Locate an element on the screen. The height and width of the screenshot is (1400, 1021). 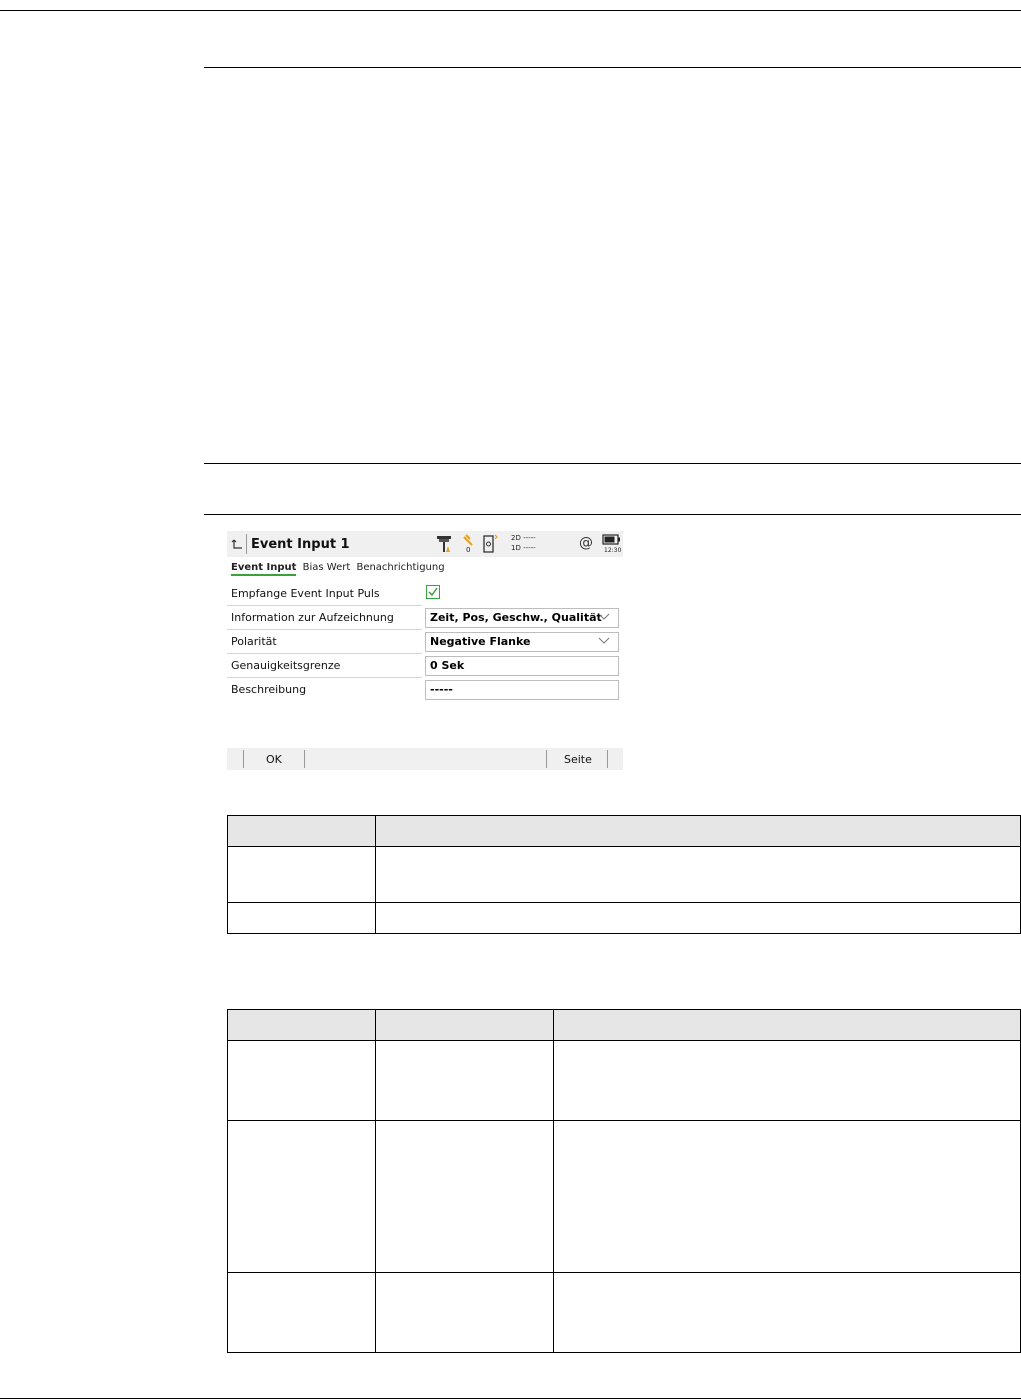
page-button: Seite is located at coordinates (578, 759).